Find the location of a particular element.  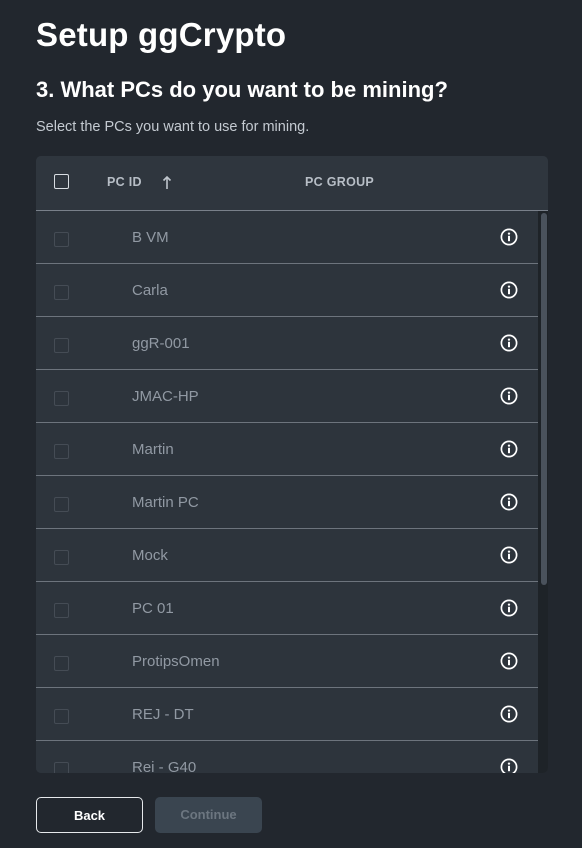

pc-id-cell: ggR-001 is located at coordinates (161, 343).